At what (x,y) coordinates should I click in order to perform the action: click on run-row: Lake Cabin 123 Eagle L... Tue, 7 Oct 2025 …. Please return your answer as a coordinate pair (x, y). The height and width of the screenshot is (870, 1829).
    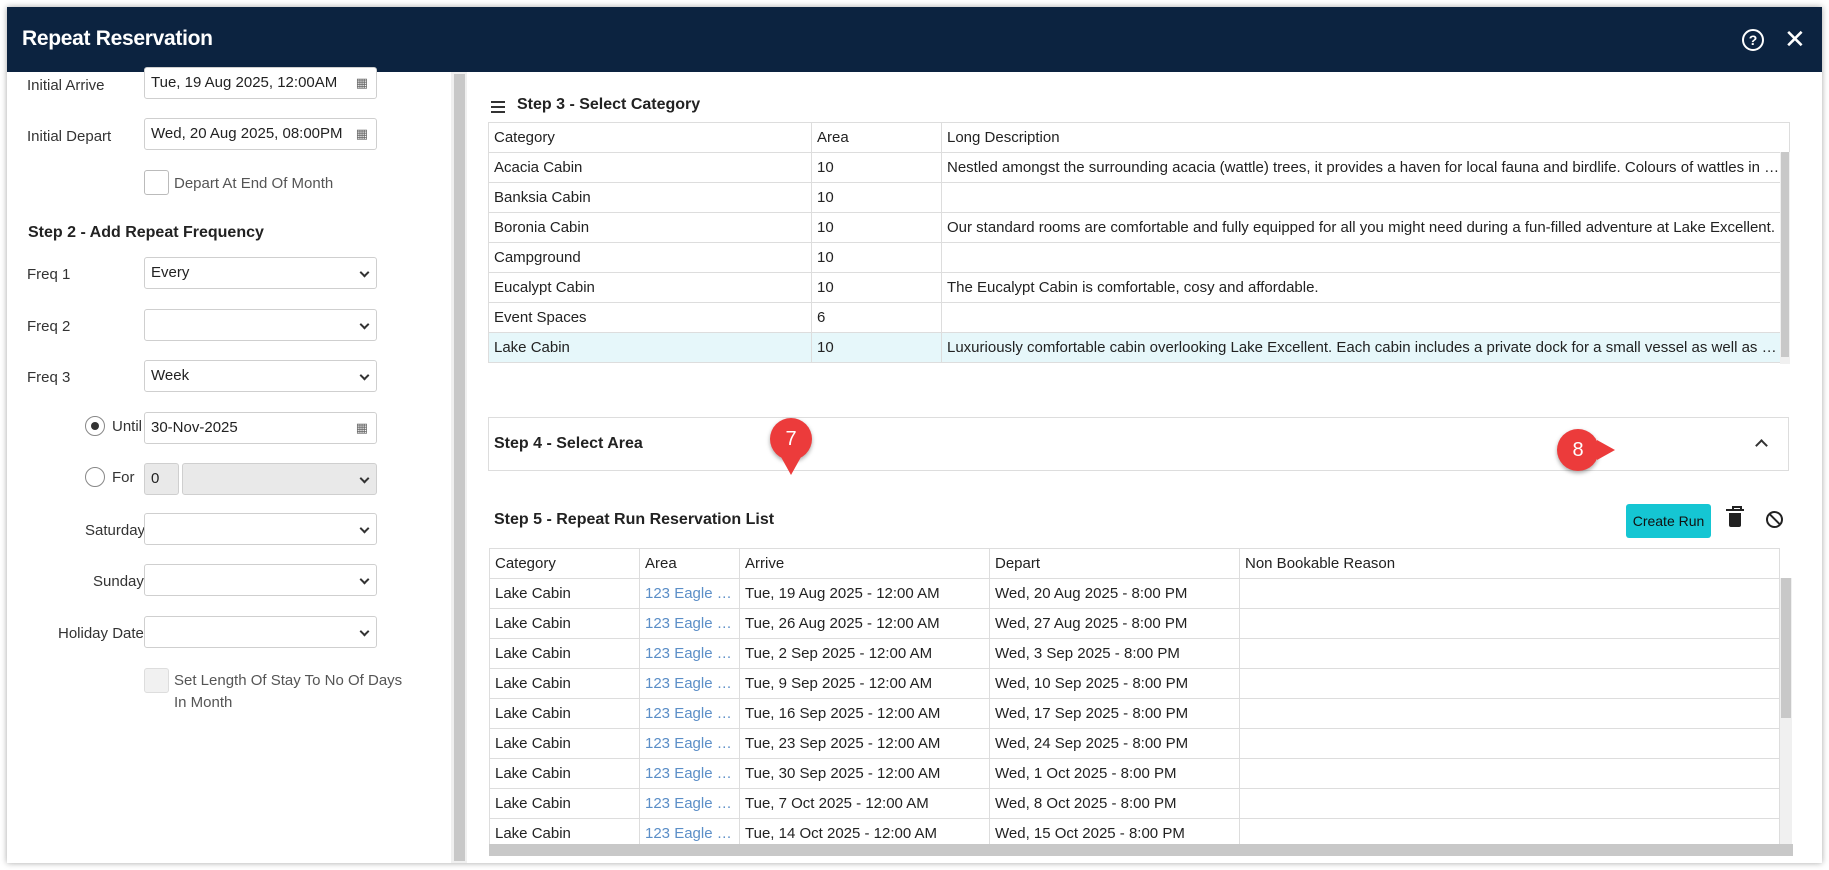
    Looking at the image, I should click on (1134, 803).